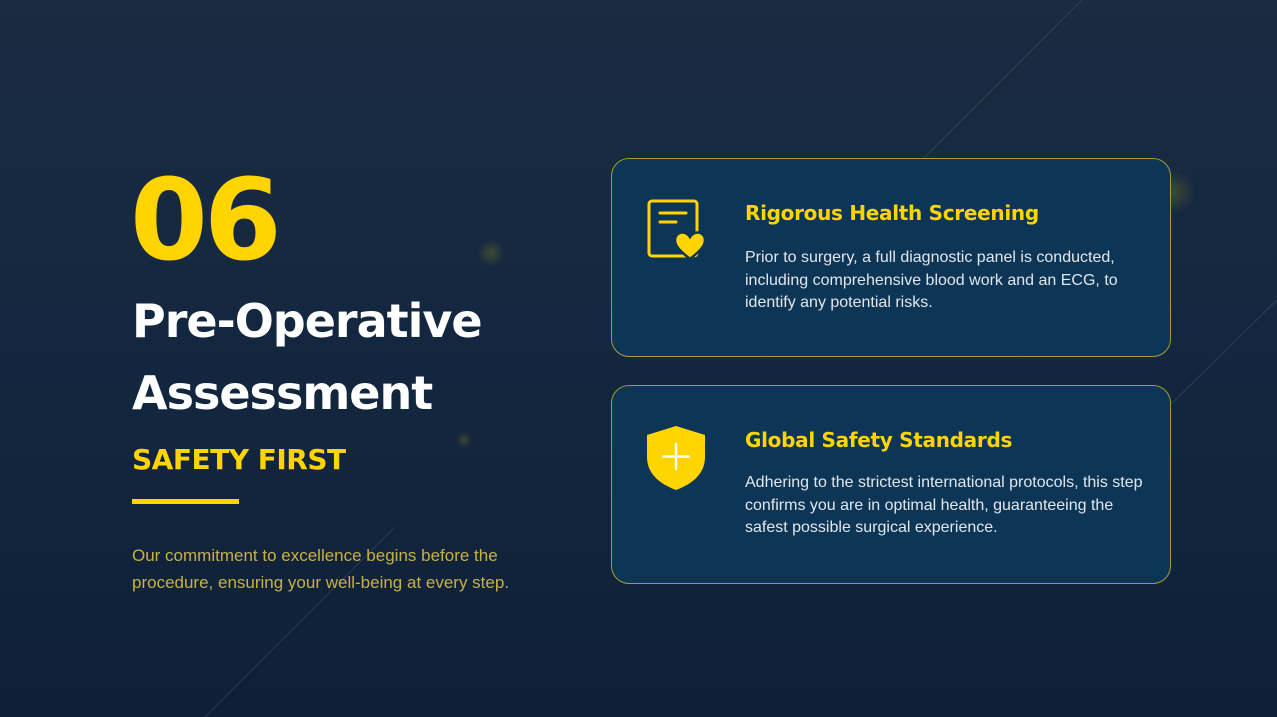 This screenshot has width=1277, height=717. Describe the element at coordinates (676, 458) in the screenshot. I see `shield-plus-icon` at that location.